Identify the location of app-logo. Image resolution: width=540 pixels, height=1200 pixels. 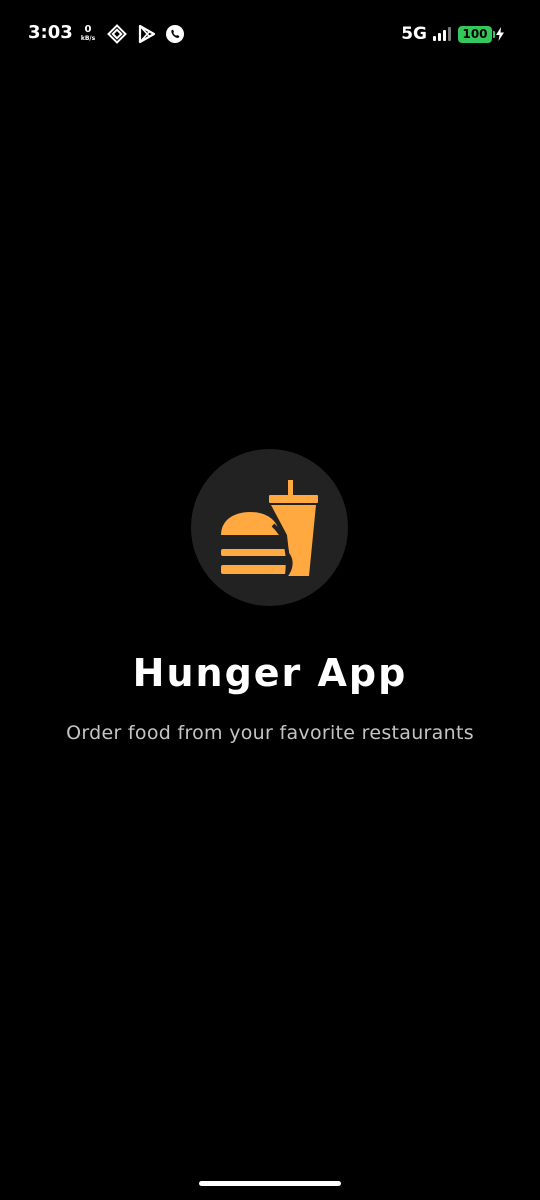
(269, 527).